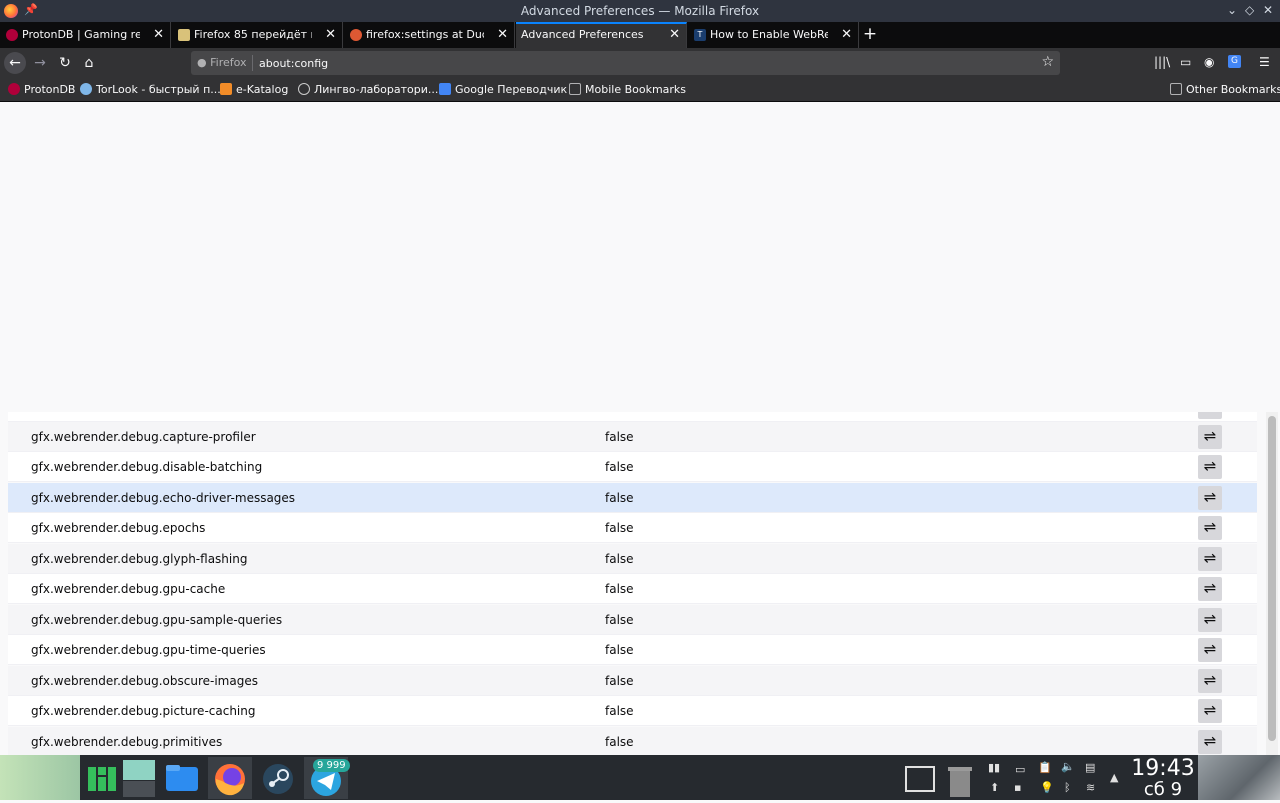  What do you see at coordinates (157, 620) in the screenshot?
I see `pref-name: gfx.webrender.debug.gpu-sample-queries` at bounding box center [157, 620].